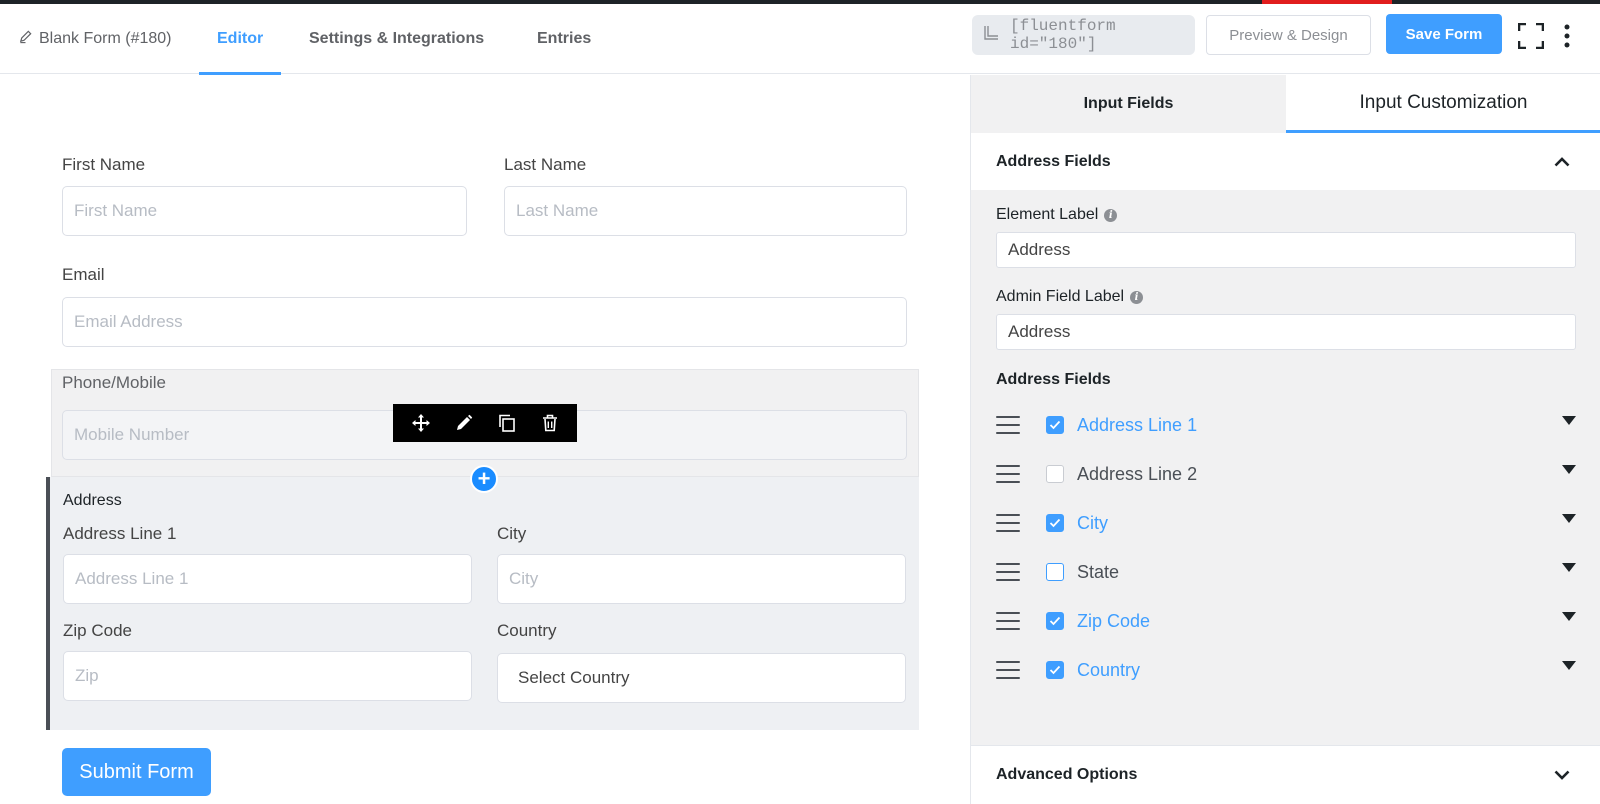  I want to click on kebab-menu-icon, so click(1567, 36).